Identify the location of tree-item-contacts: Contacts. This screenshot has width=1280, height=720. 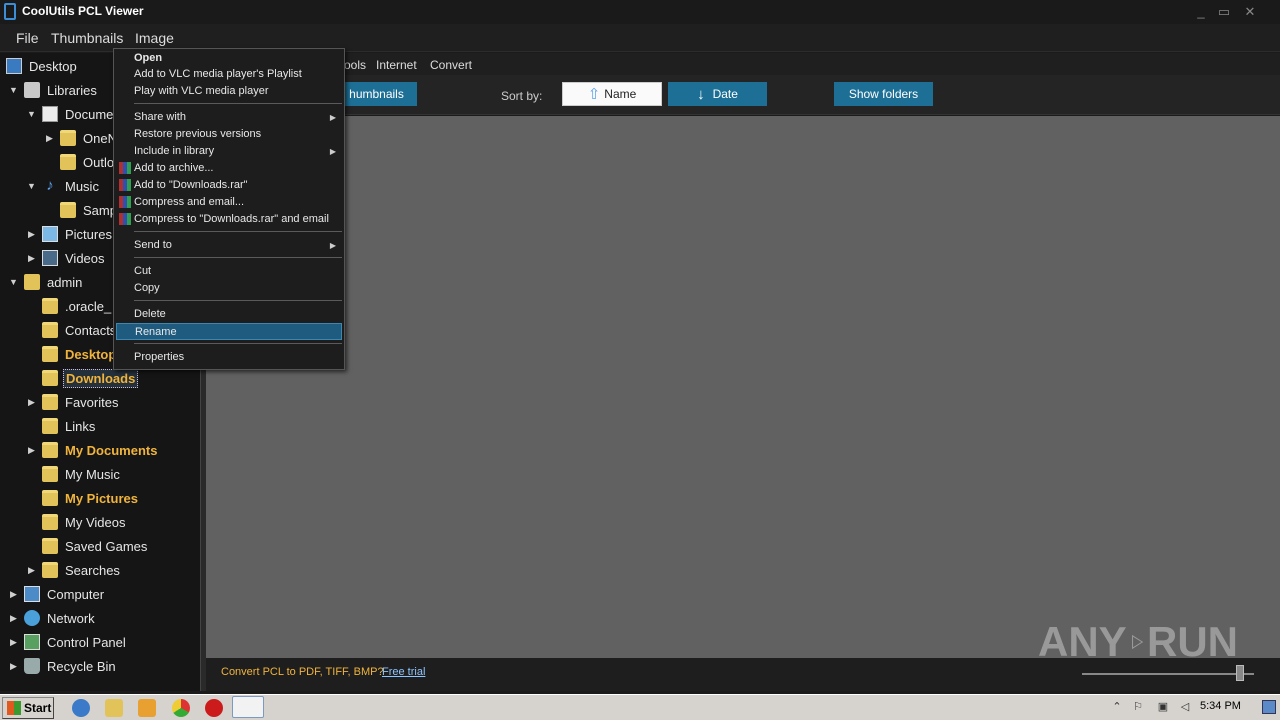
(80, 330).